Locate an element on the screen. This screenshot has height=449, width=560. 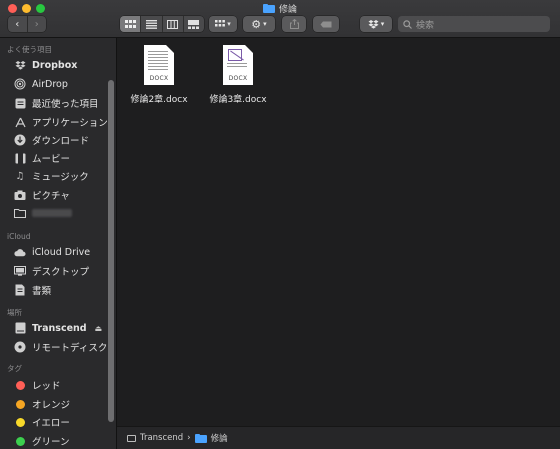
downloads-icon is located at coordinates (20, 140).